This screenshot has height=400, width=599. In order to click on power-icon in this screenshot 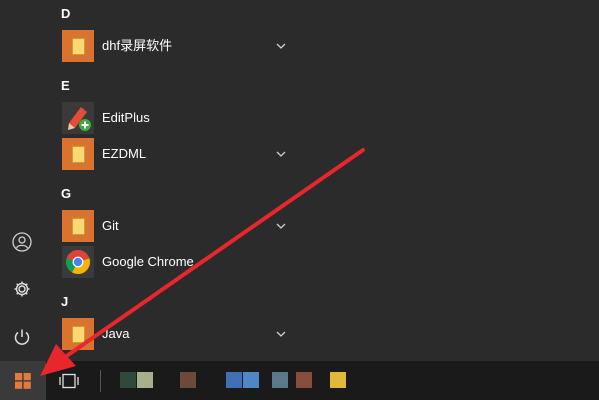, I will do `click(22, 337)`.